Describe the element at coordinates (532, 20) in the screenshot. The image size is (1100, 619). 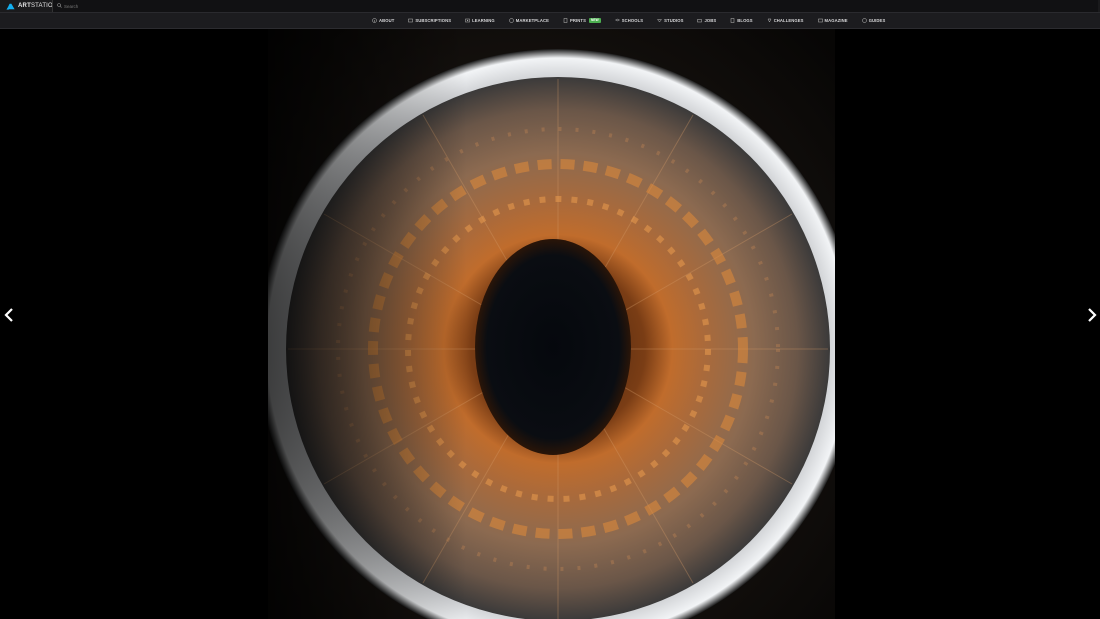
I see `nav-item-label: MARKETPLACE` at that location.